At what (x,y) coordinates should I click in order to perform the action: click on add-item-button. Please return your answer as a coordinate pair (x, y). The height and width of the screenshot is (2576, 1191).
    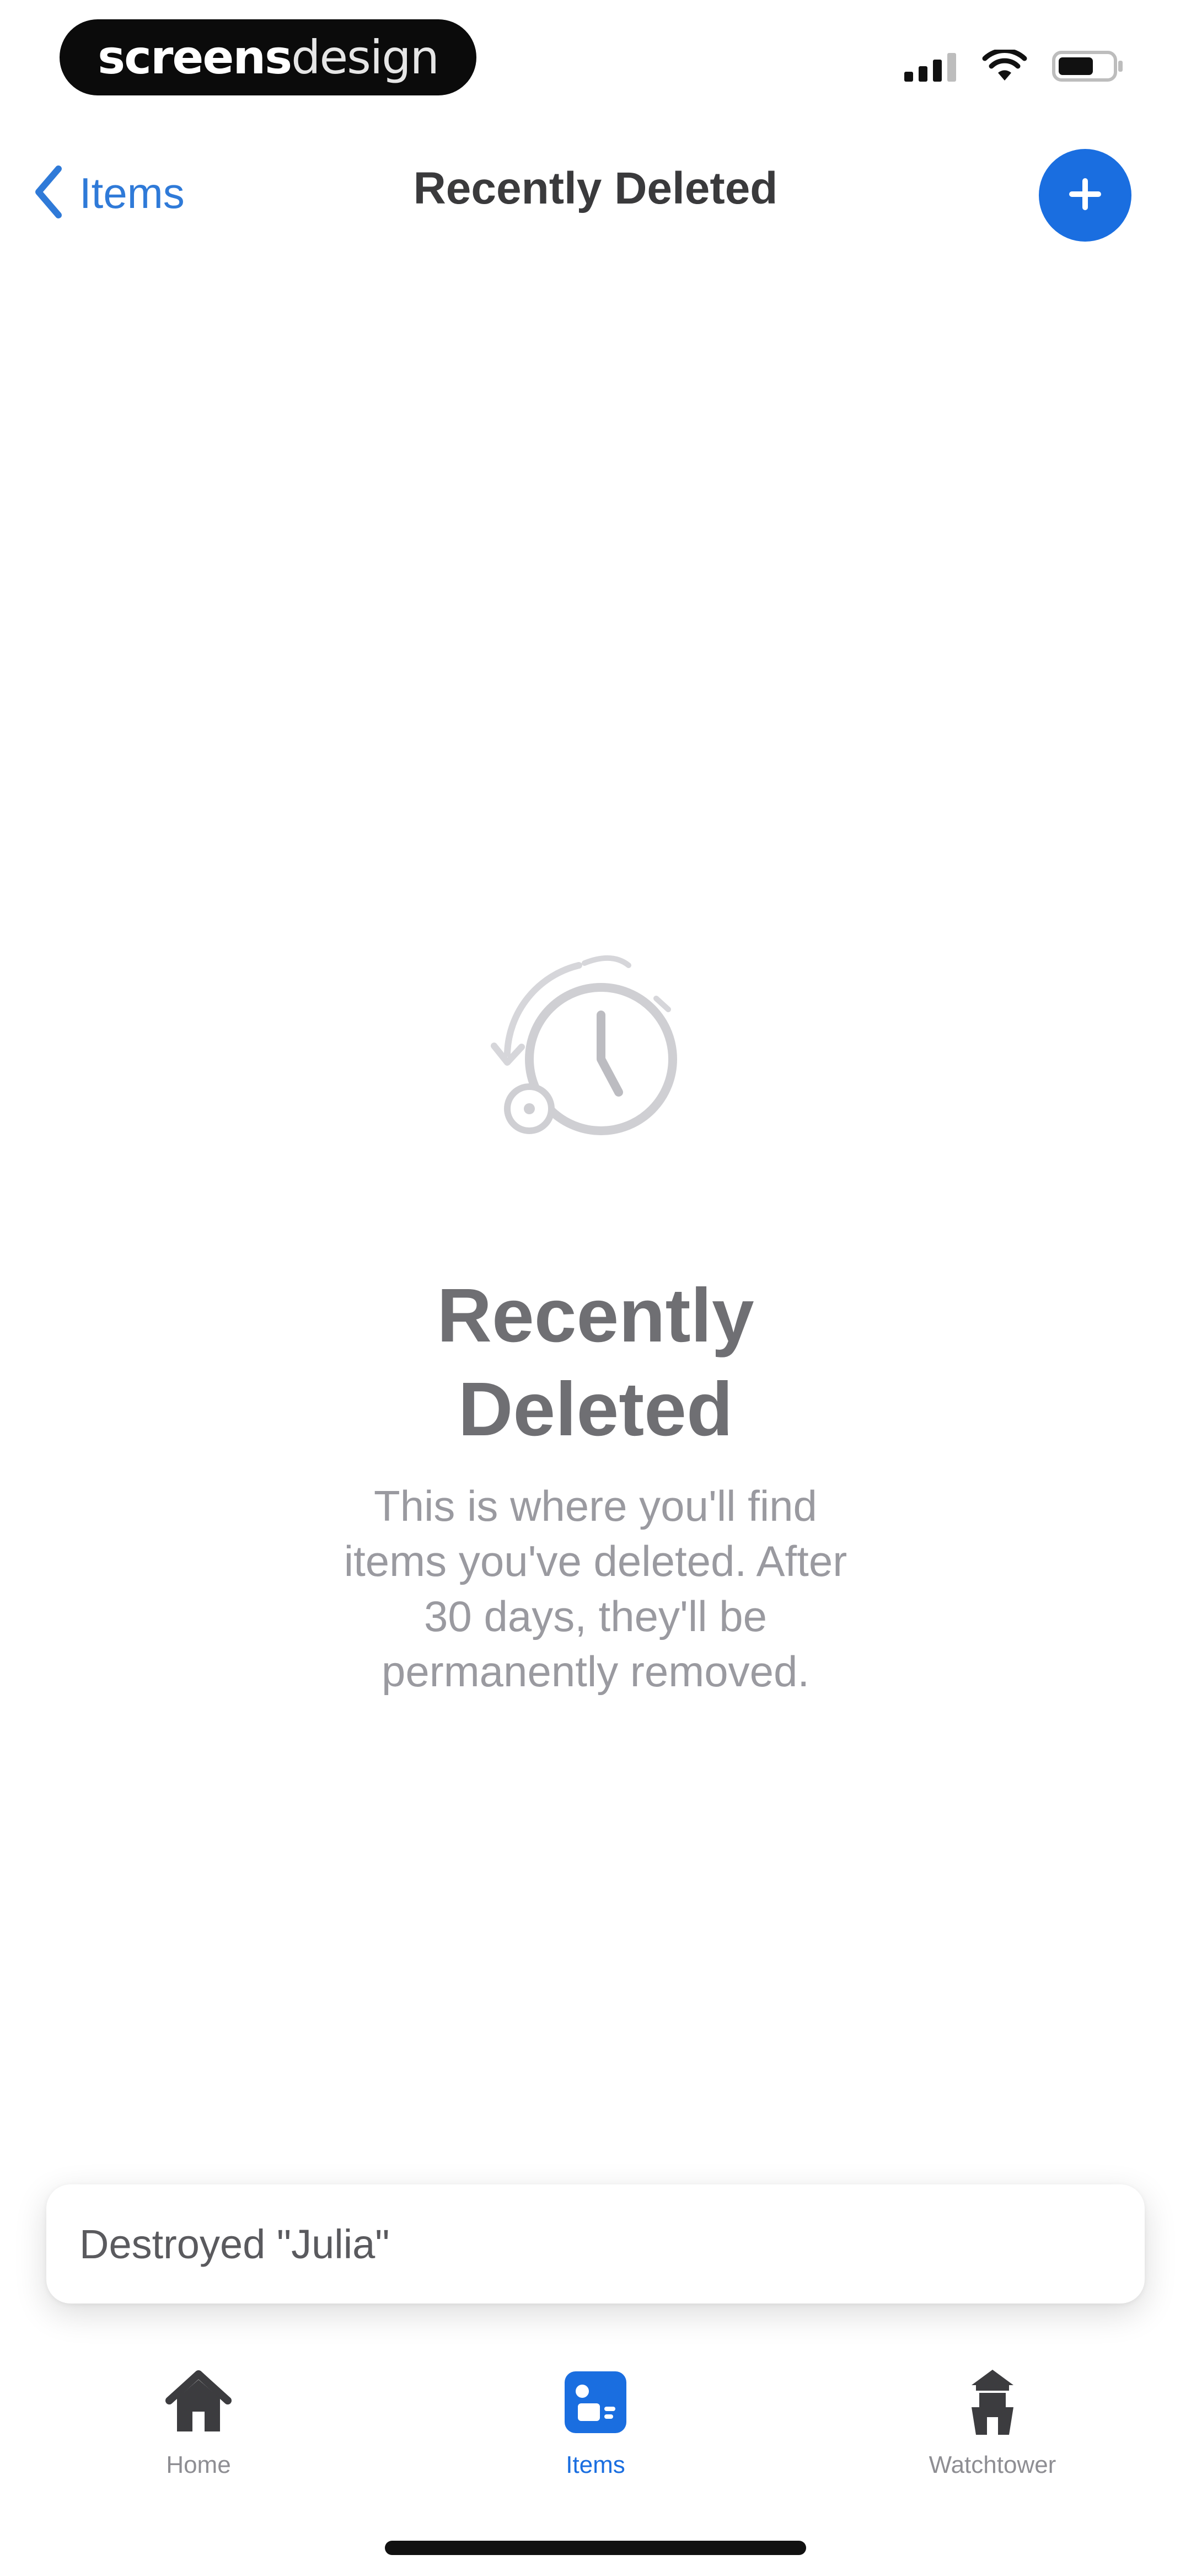
    Looking at the image, I should click on (1085, 195).